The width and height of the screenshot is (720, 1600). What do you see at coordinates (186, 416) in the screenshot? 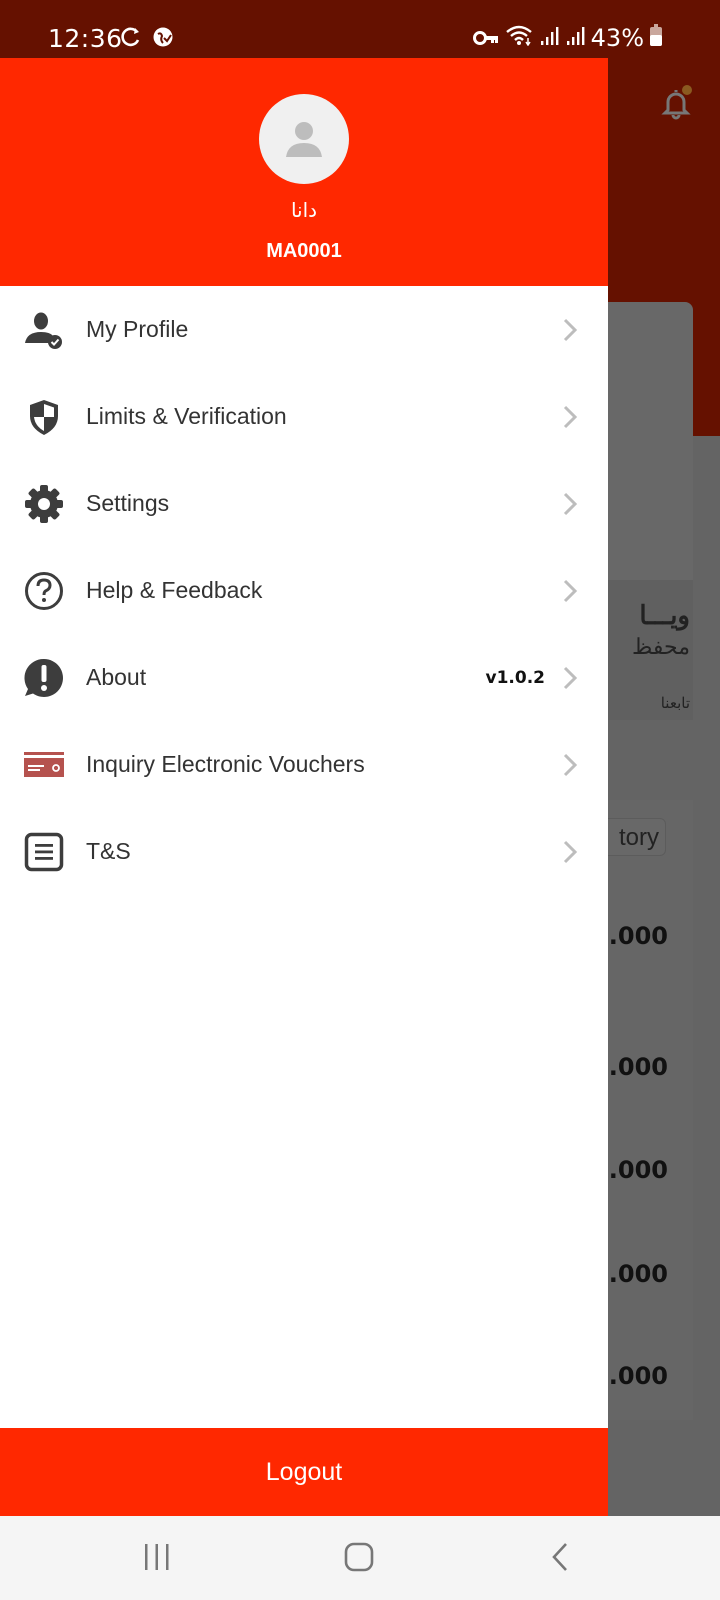
I see `menu-label: Limits & Verification` at bounding box center [186, 416].